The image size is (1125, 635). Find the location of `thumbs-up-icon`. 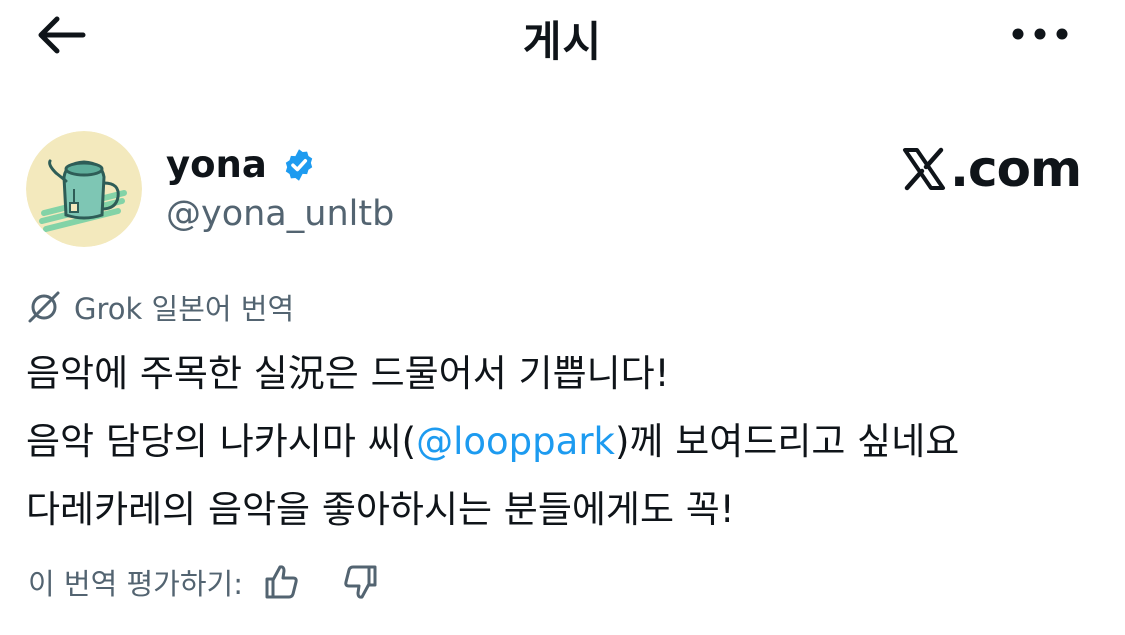

thumbs-up-icon is located at coordinates (281, 582).